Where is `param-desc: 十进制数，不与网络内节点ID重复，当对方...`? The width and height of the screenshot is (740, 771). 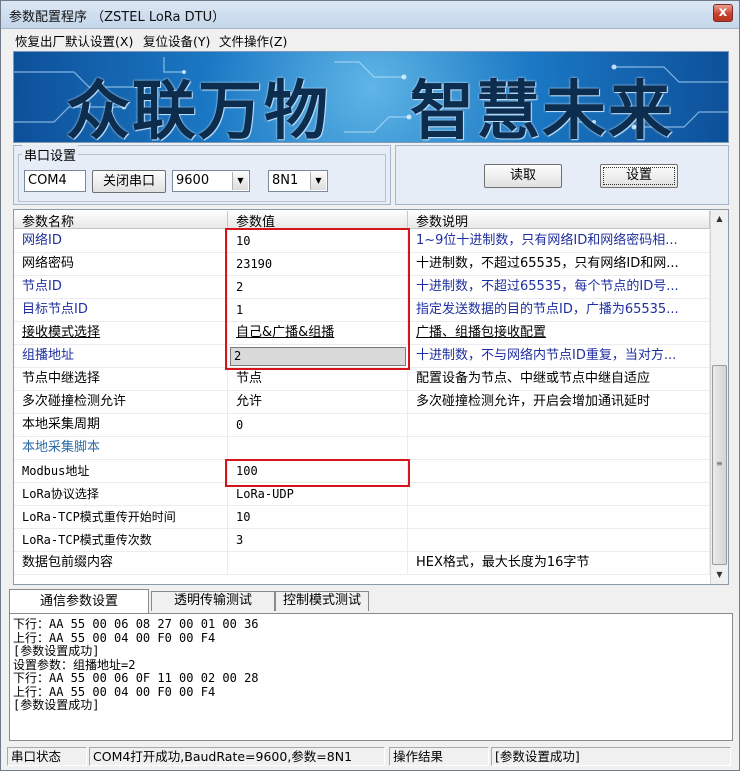
param-desc: 十进制数，不与网络内节点ID重复，当对方... is located at coordinates (559, 356).